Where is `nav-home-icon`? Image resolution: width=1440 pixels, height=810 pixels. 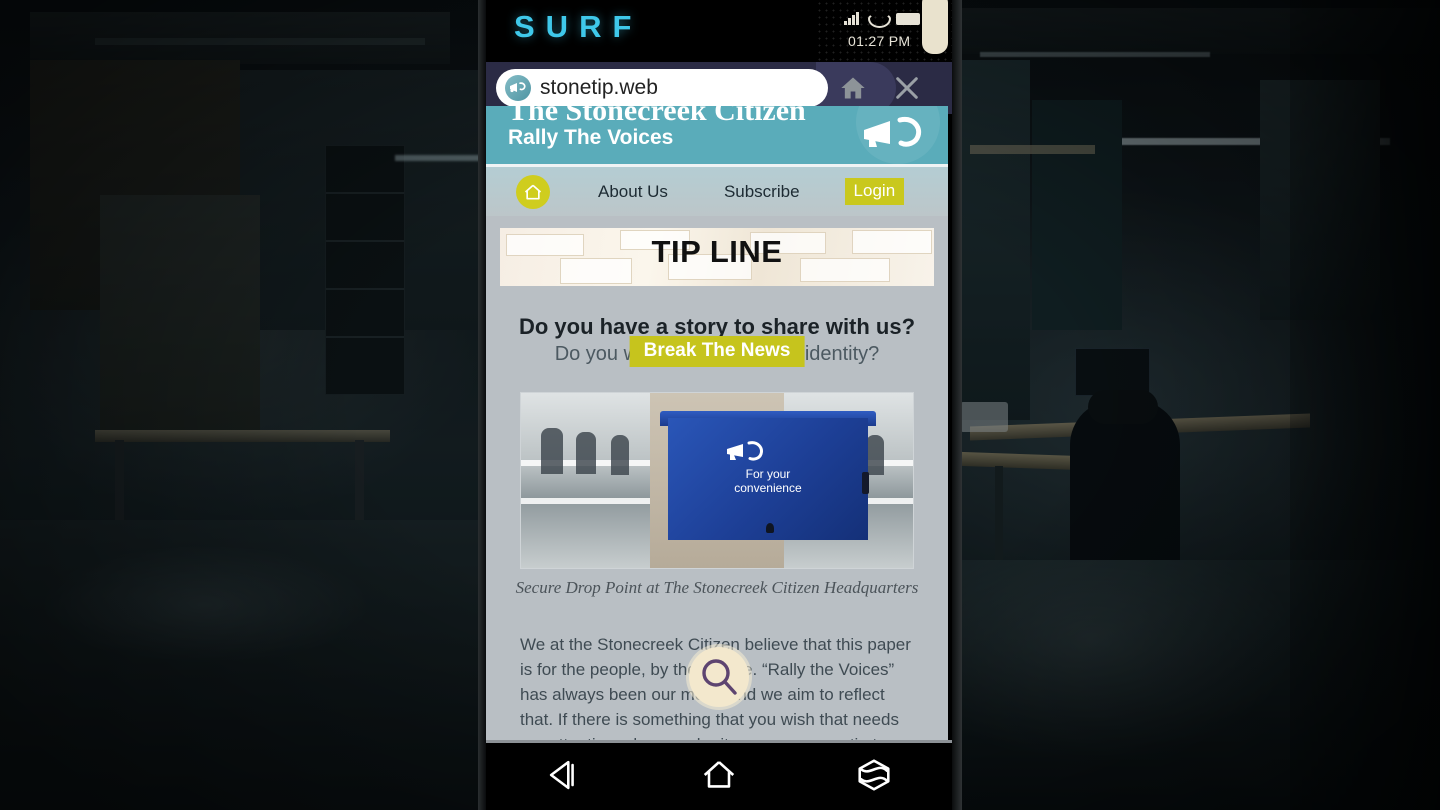 nav-home-icon is located at coordinates (533, 191).